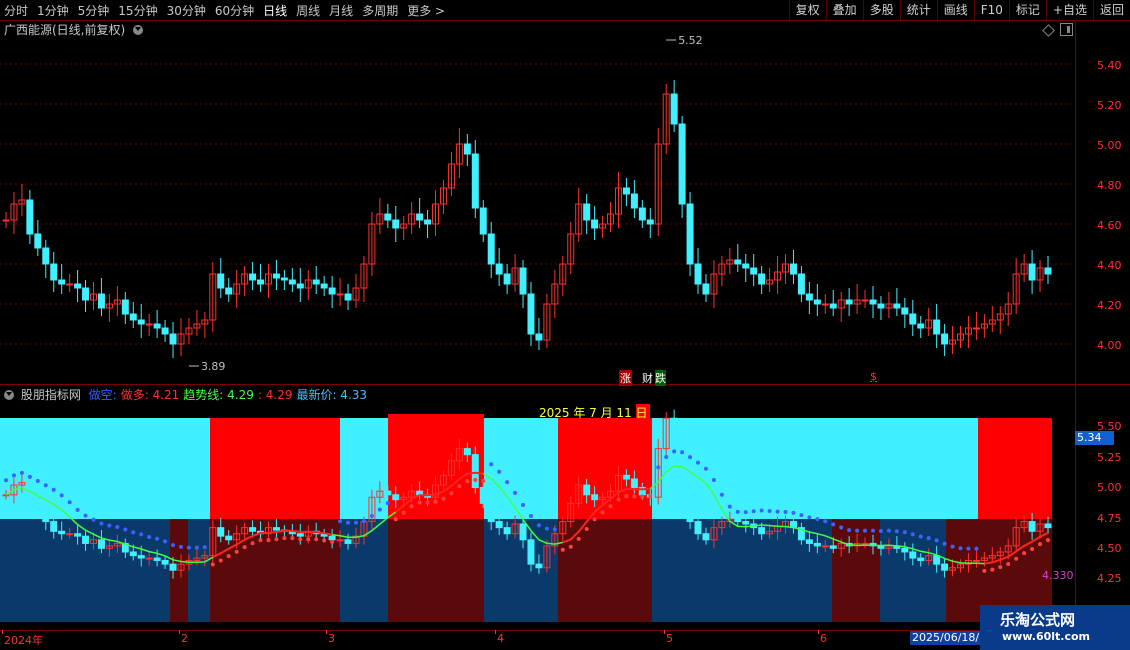 The image size is (1130, 650). What do you see at coordinates (955, 10) in the screenshot?
I see `tool-button-4: 画线` at bounding box center [955, 10].